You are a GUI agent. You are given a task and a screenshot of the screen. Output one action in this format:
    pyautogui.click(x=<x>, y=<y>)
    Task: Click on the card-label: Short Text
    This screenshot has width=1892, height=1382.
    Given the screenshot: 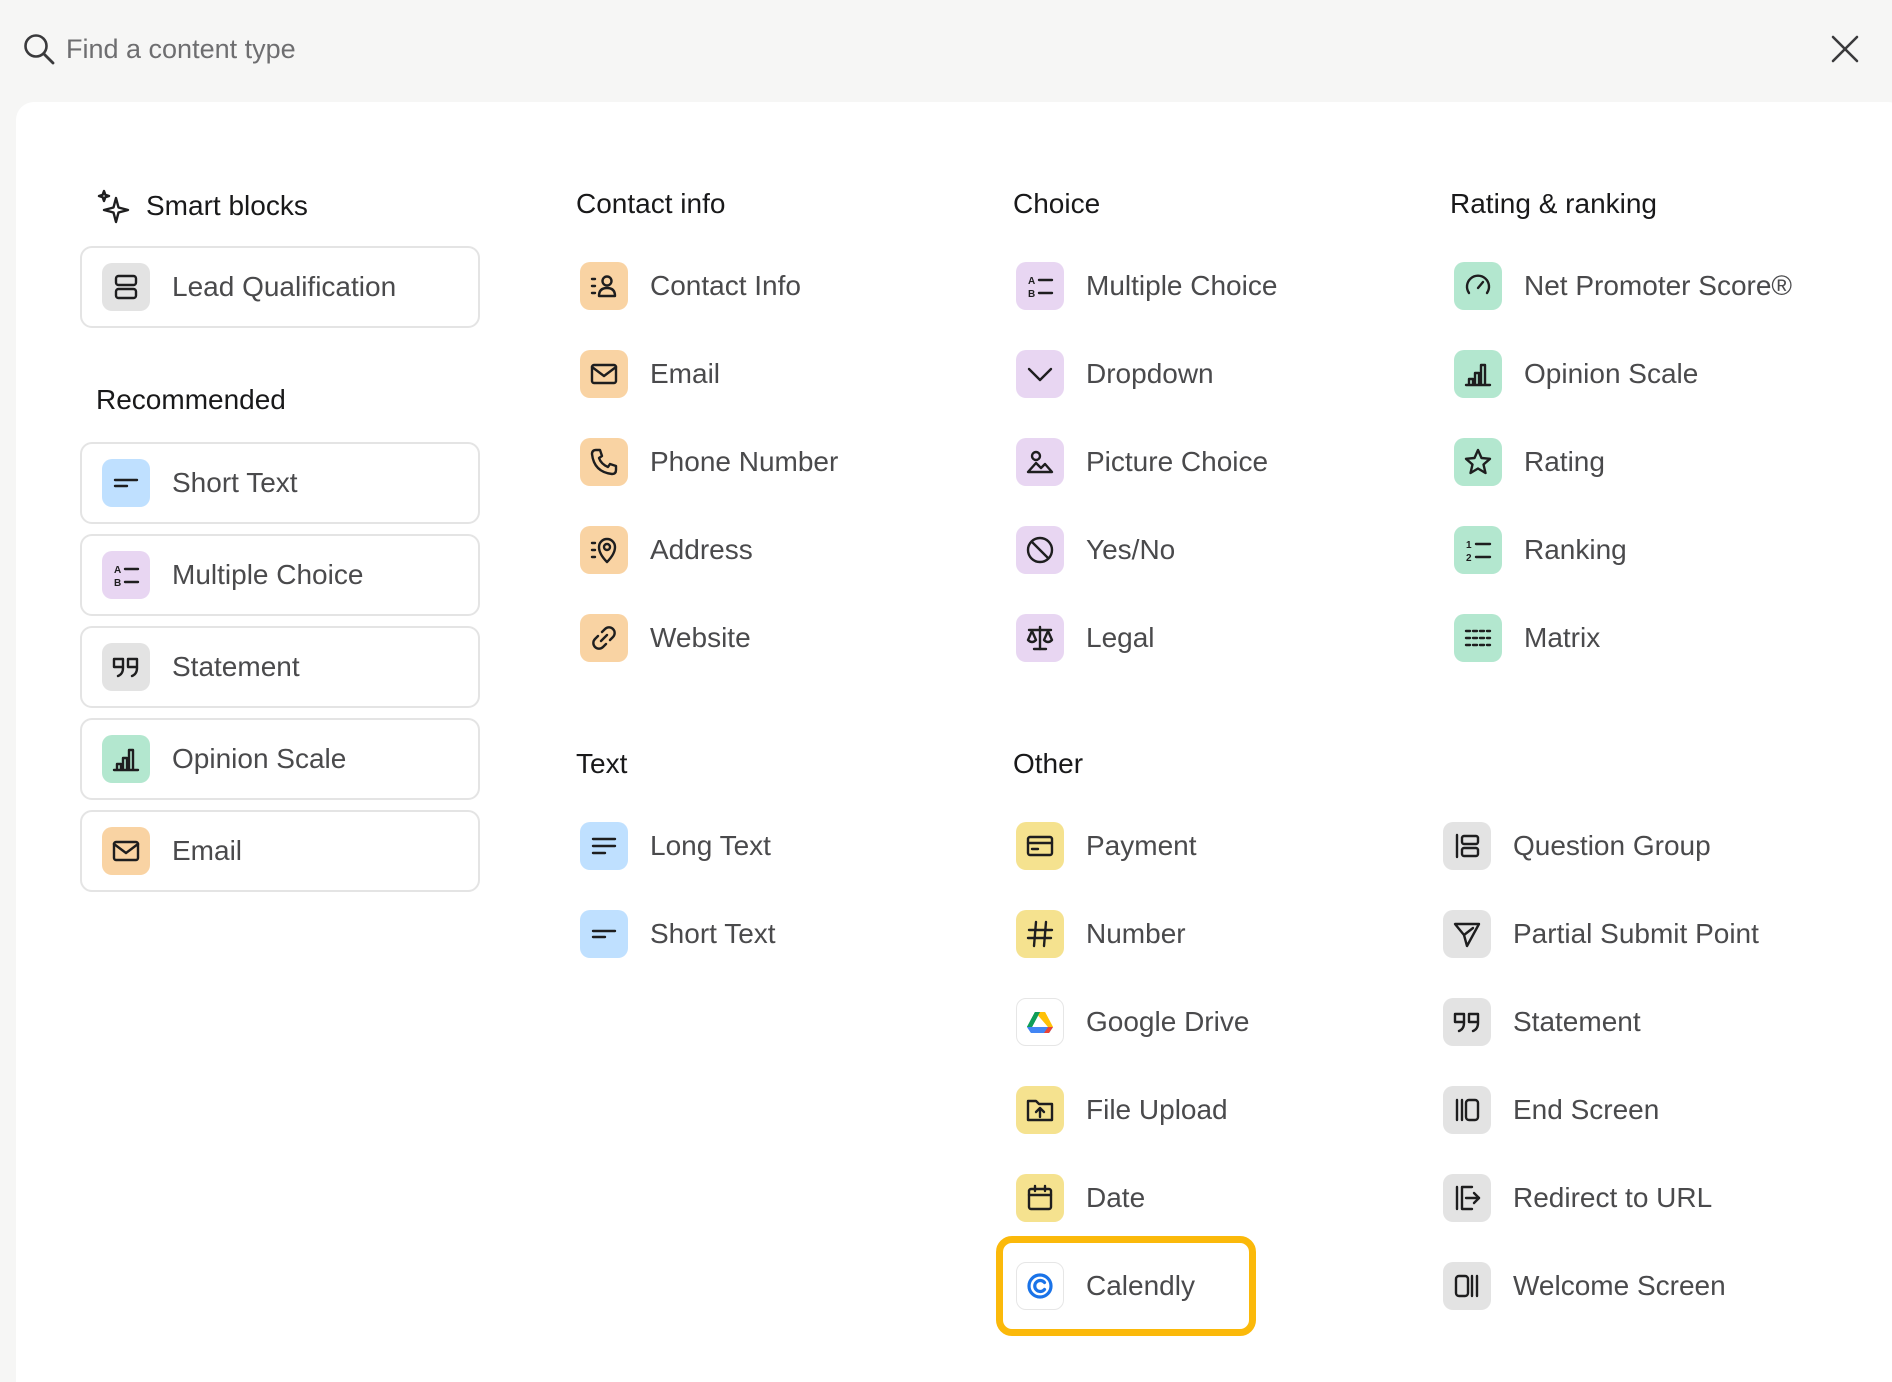 What is the action you would take?
    pyautogui.click(x=235, y=482)
    